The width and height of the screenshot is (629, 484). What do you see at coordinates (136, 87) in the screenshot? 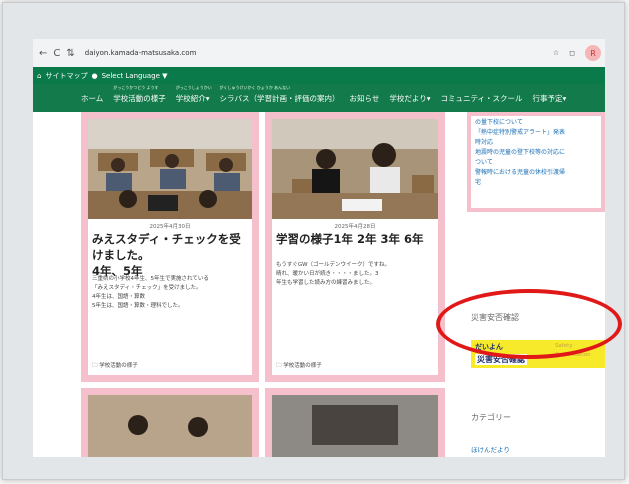
I see `nav-ruby: がっこうかつどう ようす` at bounding box center [136, 87].